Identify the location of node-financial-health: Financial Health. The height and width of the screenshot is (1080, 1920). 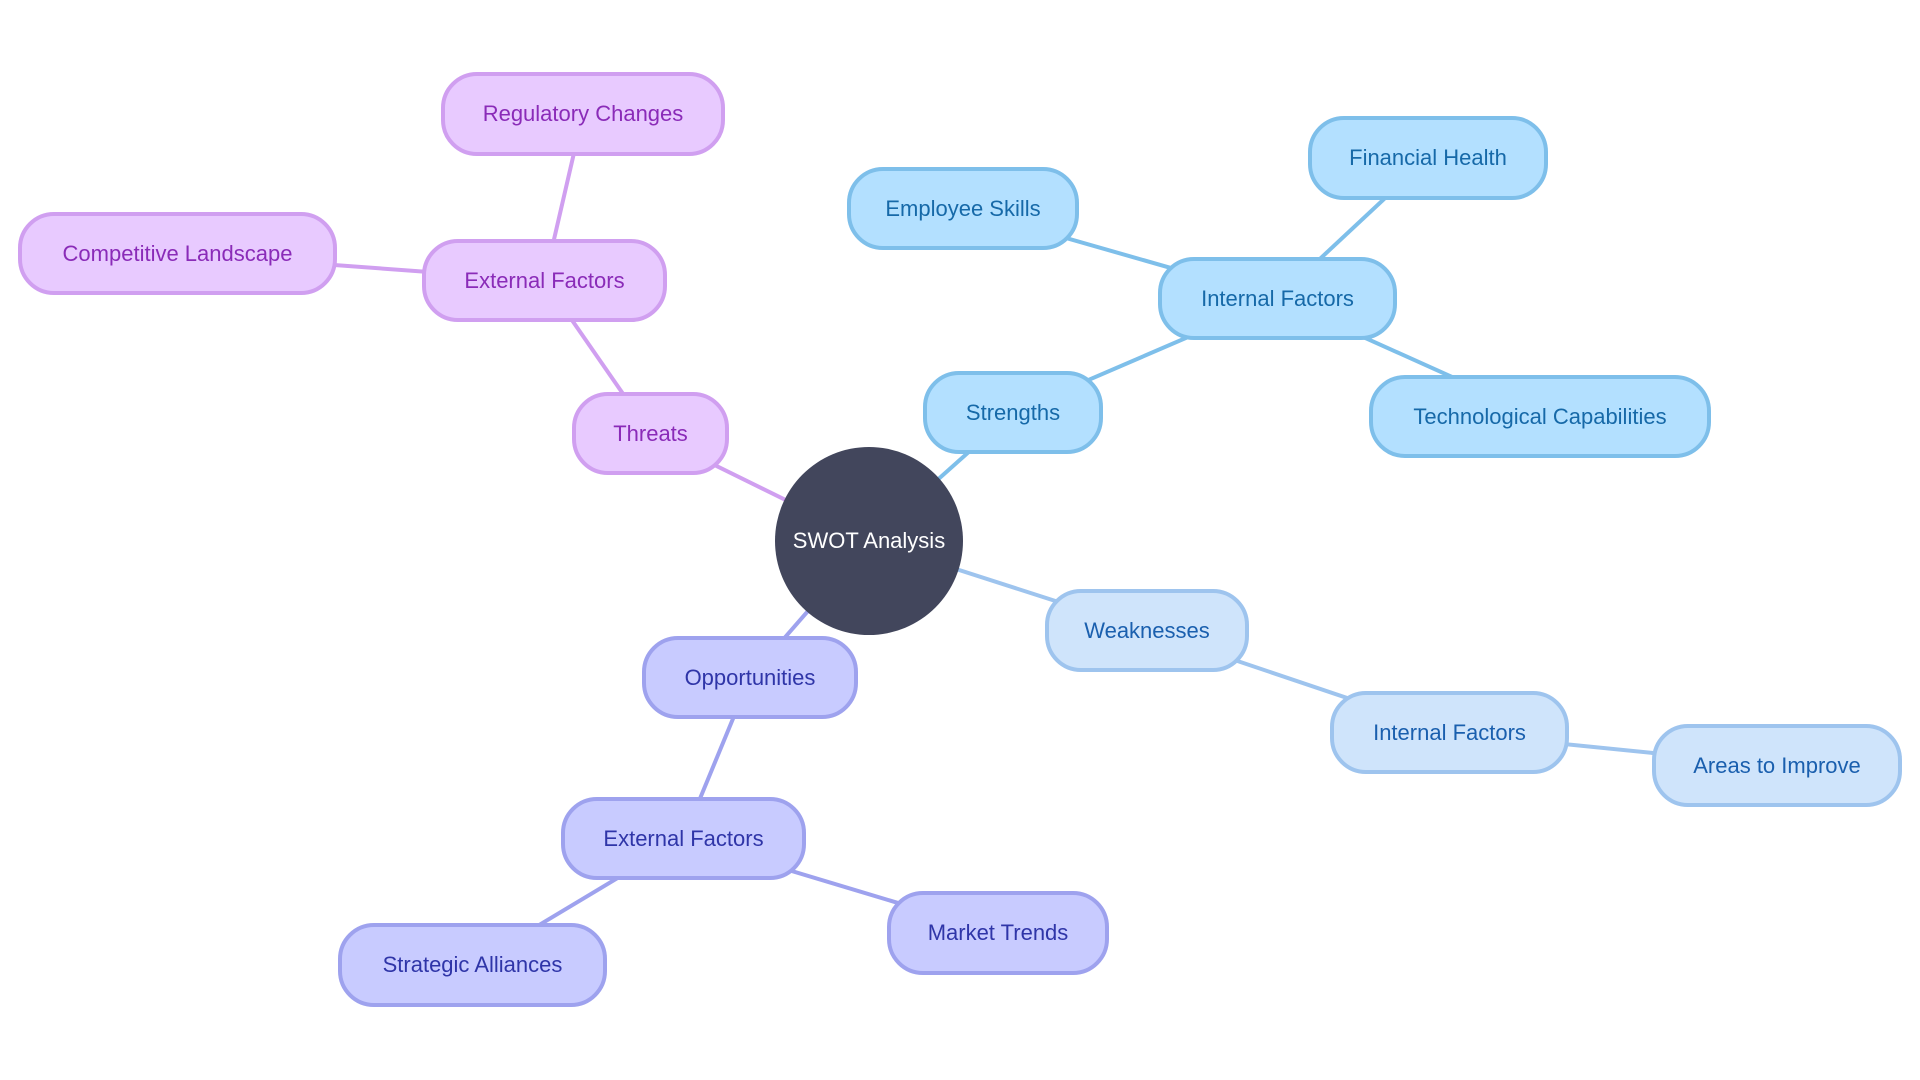
(1428, 158).